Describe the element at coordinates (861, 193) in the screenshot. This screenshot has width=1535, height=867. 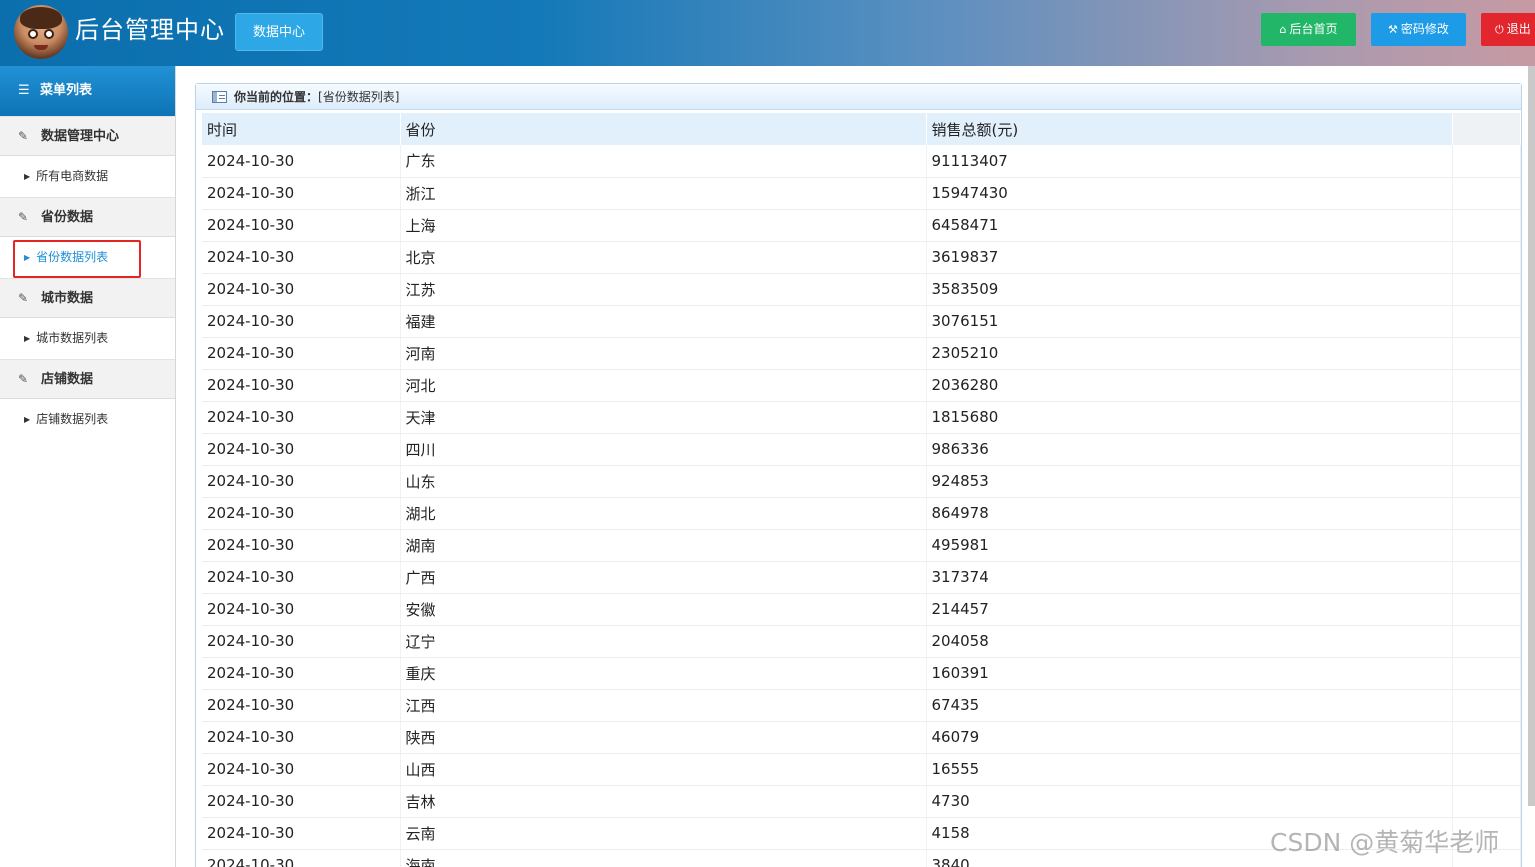
I see `table-row: 2024-10-30 浙江 15947430` at that location.